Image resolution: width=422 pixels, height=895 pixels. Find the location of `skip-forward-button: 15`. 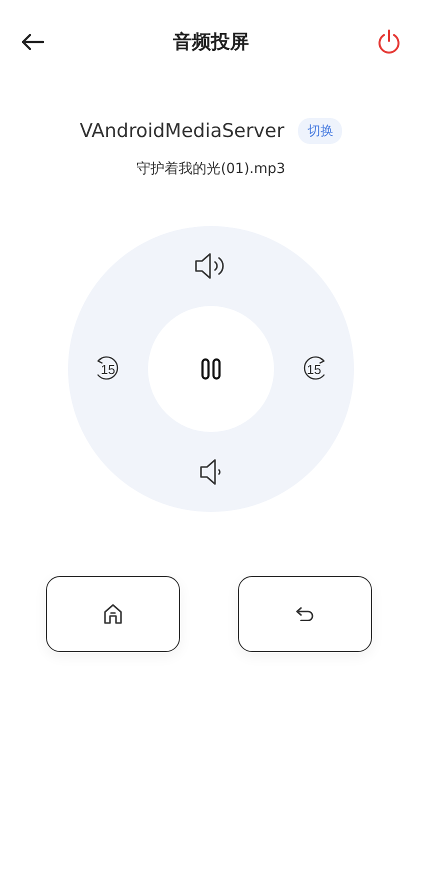

skip-forward-button: 15 is located at coordinates (314, 369).